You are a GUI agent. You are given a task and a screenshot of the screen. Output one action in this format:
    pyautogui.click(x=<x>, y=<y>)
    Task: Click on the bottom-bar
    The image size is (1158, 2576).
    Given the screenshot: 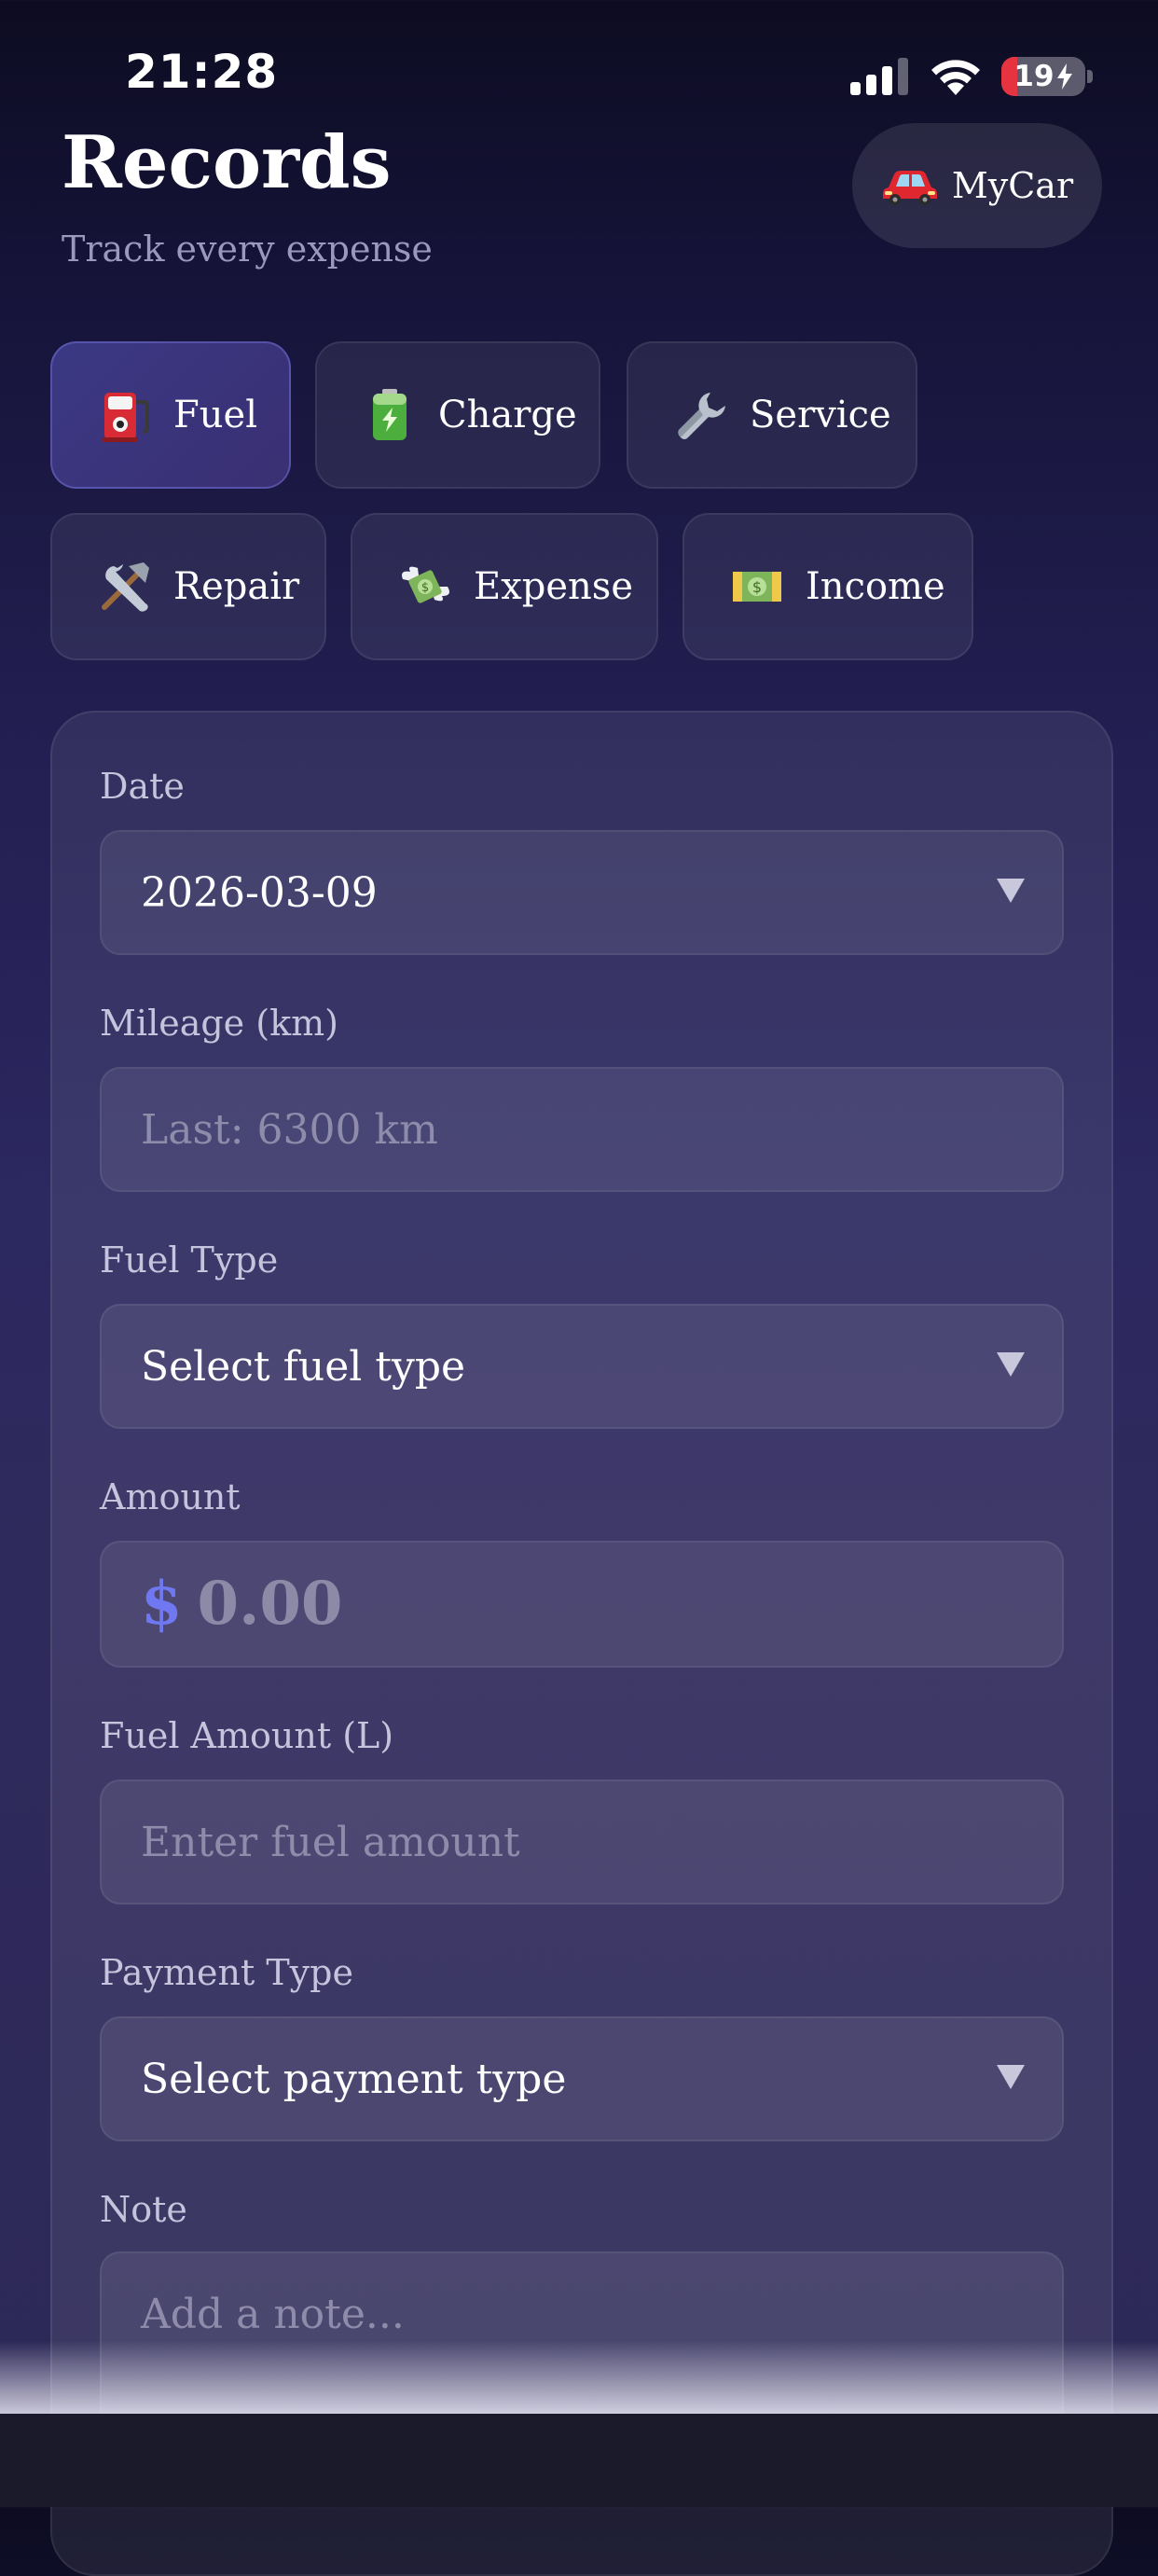 What is the action you would take?
    pyautogui.click(x=579, y=2460)
    